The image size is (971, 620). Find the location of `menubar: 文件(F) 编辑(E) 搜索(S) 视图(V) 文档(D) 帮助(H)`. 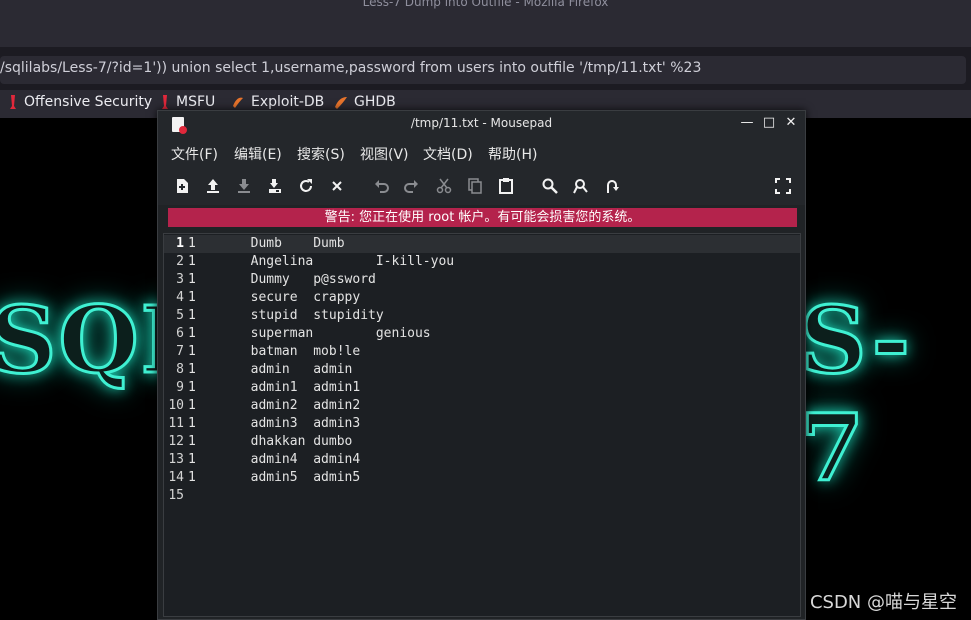

menubar: 文件(F) 编辑(E) 搜索(S) 视图(V) 文档(D) 帮助(H) is located at coordinates (481, 152).